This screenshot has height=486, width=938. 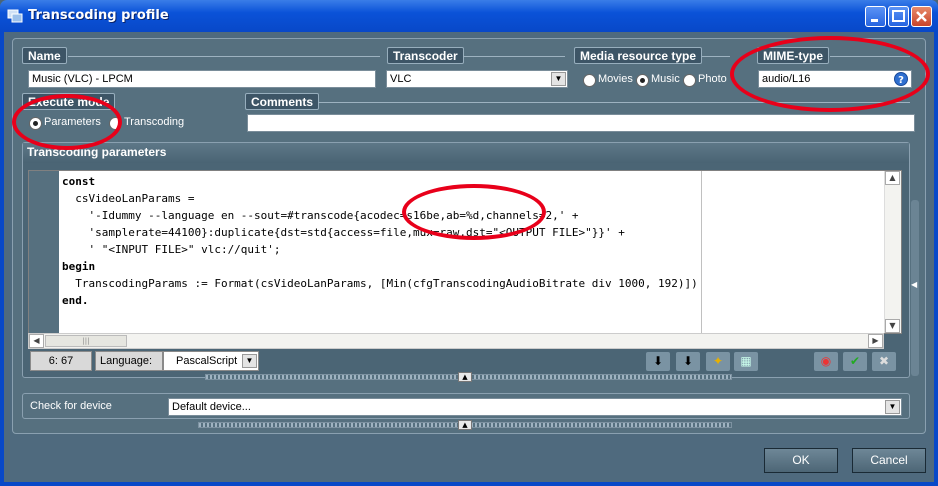 What do you see at coordinates (892, 326) in the screenshot?
I see `scroll-down-icon: ▼` at bounding box center [892, 326].